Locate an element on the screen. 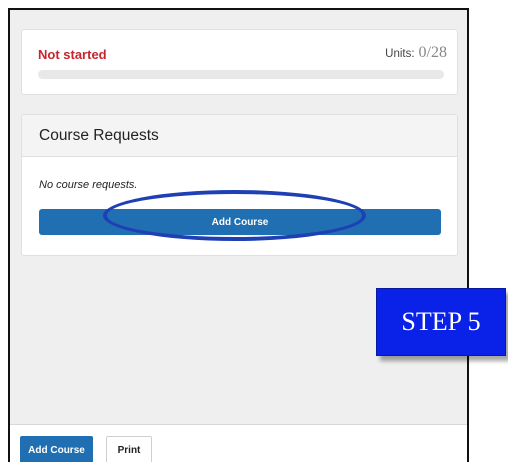 Image resolution: width=508 pixels, height=462 pixels. course-requests-header: Course Requests is located at coordinates (239, 136).